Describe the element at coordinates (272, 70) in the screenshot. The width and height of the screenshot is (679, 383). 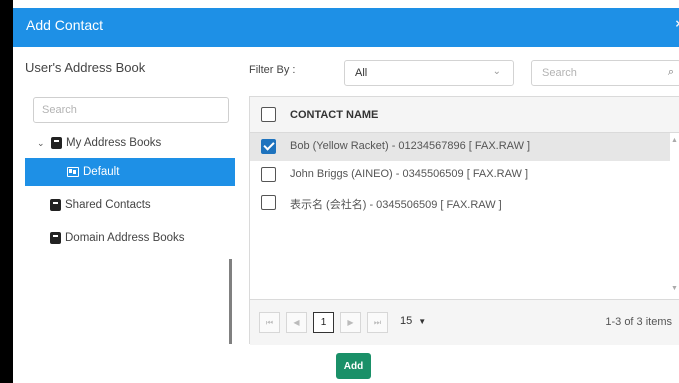
I see `filter-label: Filter By :` at that location.